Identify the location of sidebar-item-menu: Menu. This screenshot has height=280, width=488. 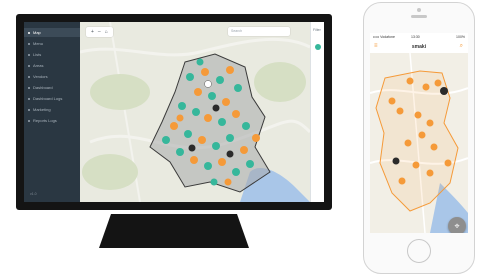
(52, 43).